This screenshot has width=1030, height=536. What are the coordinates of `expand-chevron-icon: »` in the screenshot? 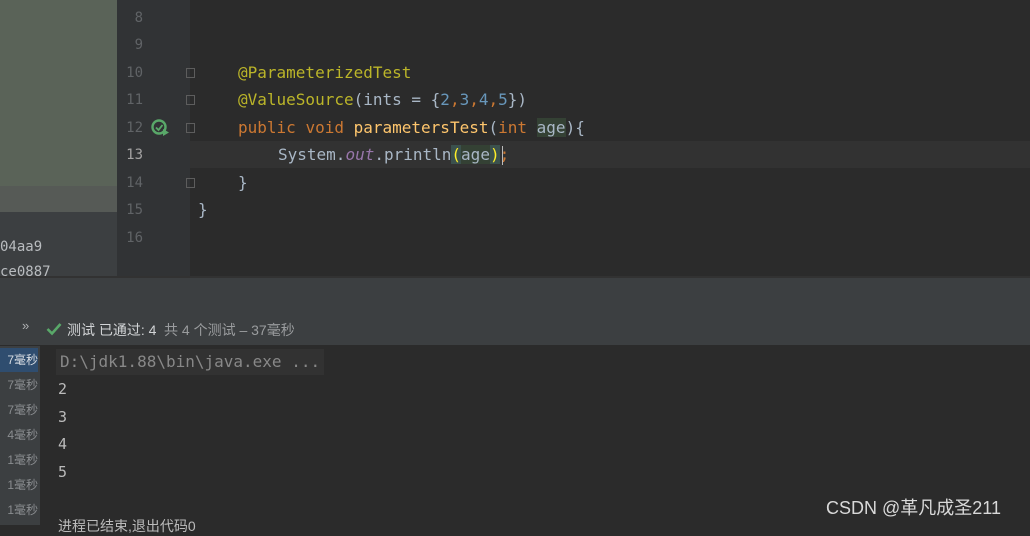 It's located at (25, 325).